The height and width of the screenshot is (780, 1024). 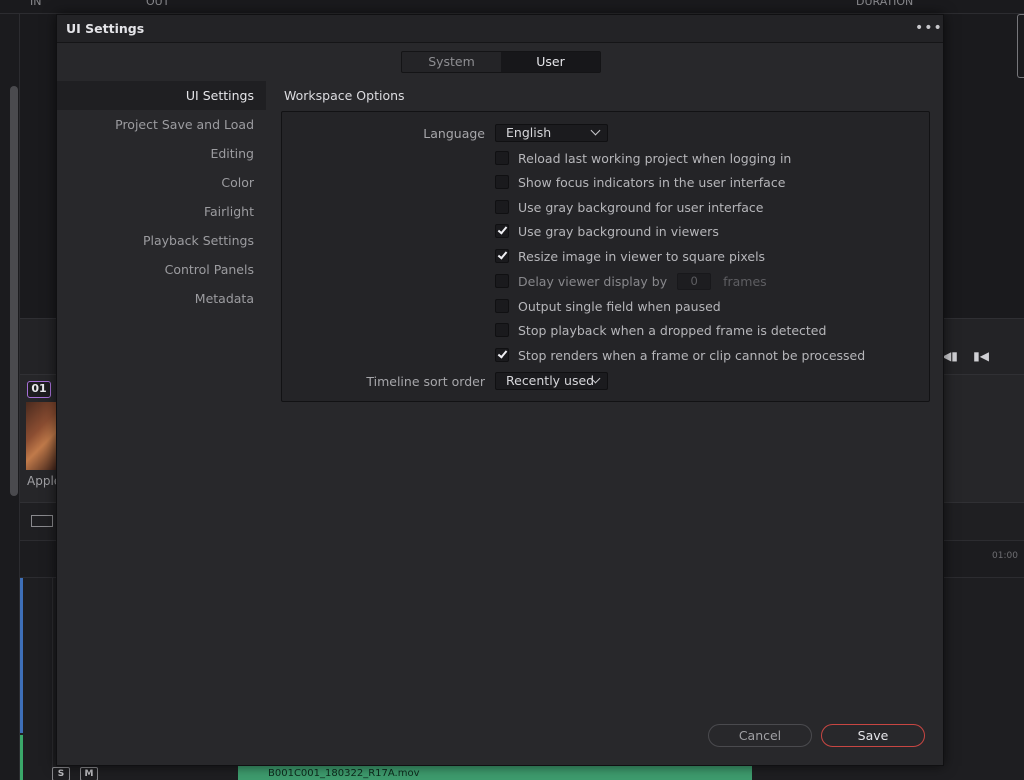 I want to click on nav-item-project-save-and-load: Project Save and Load, so click(x=161, y=124).